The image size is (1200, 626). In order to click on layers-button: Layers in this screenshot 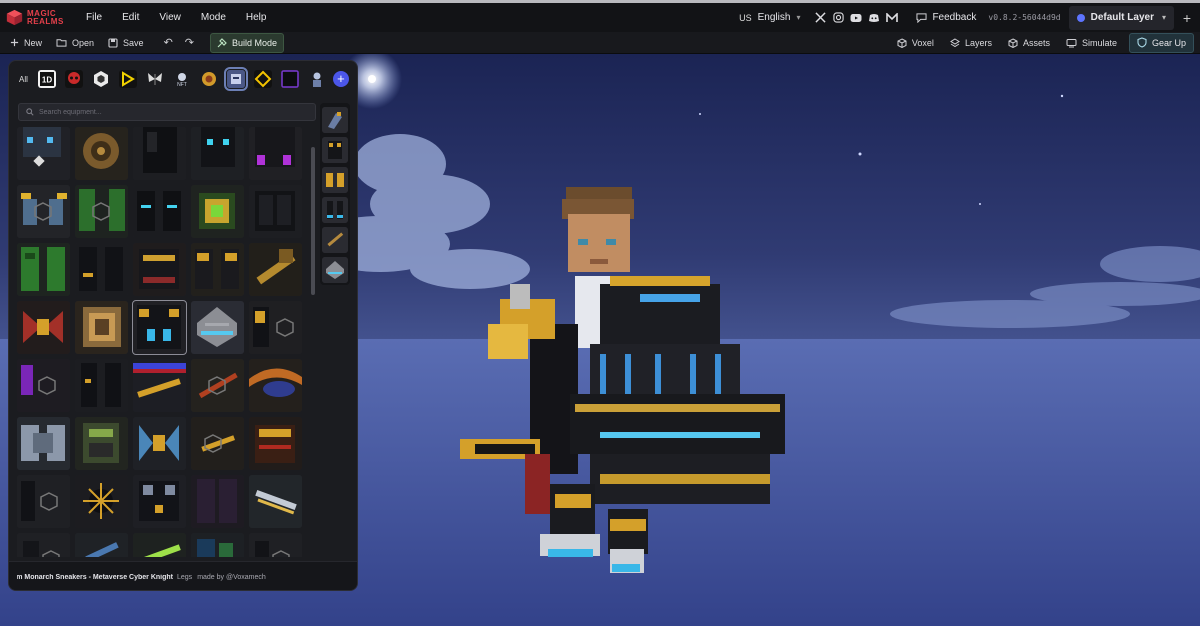, I will do `click(970, 43)`.